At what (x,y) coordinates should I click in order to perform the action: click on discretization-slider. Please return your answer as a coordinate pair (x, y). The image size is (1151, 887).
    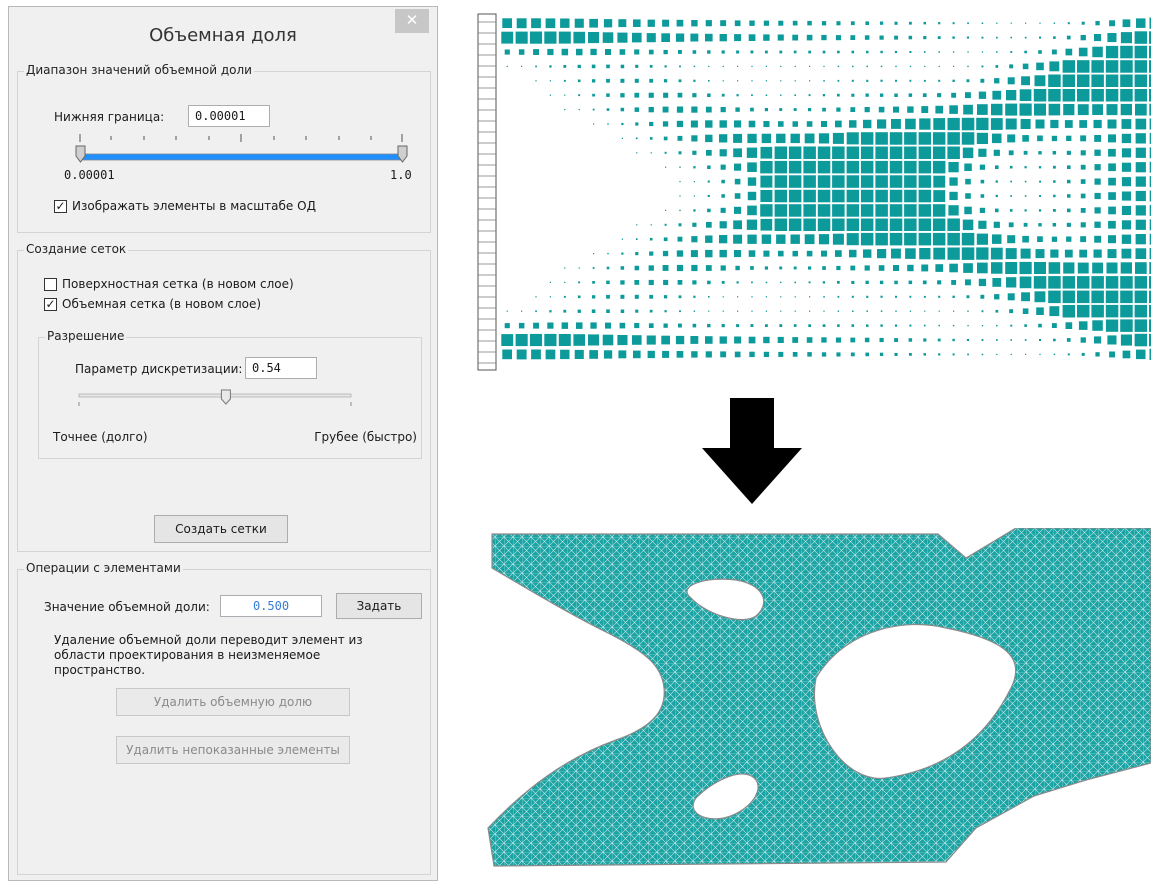
    Looking at the image, I should click on (225, 403).